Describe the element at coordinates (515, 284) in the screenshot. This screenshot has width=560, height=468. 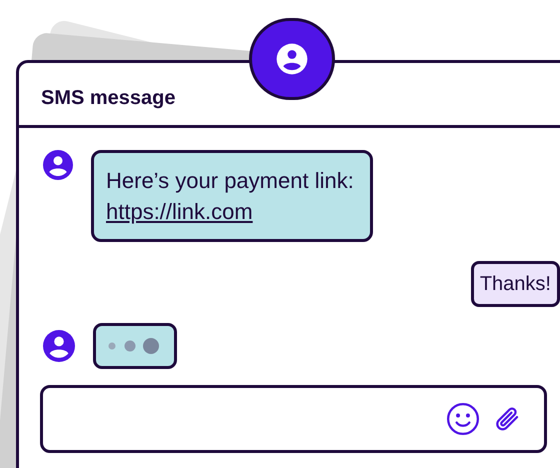
I see `message-bubble: Thanks!` at that location.